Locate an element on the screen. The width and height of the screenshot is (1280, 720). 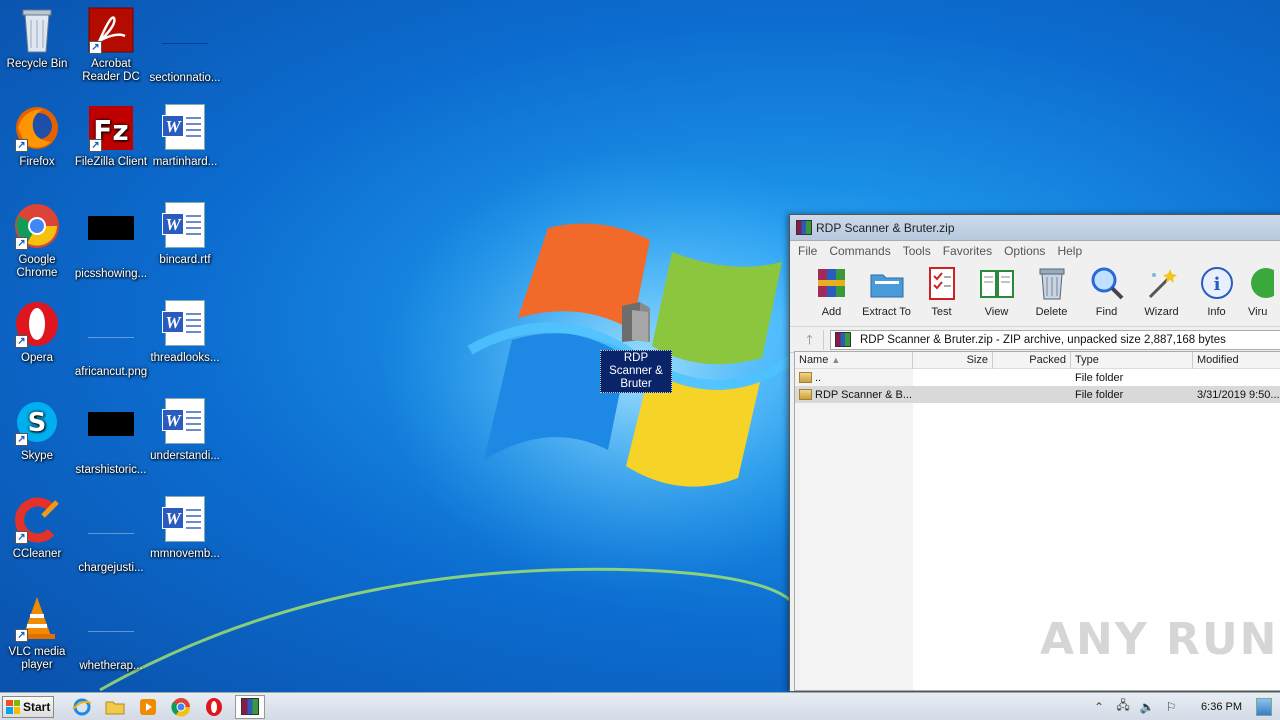
menu-favorites: Favorites is located at coordinates (967, 251).